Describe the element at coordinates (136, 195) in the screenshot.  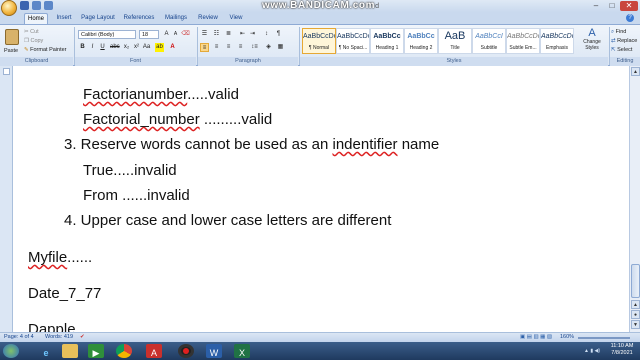
I see `doc-line: From ......invalid` at that location.